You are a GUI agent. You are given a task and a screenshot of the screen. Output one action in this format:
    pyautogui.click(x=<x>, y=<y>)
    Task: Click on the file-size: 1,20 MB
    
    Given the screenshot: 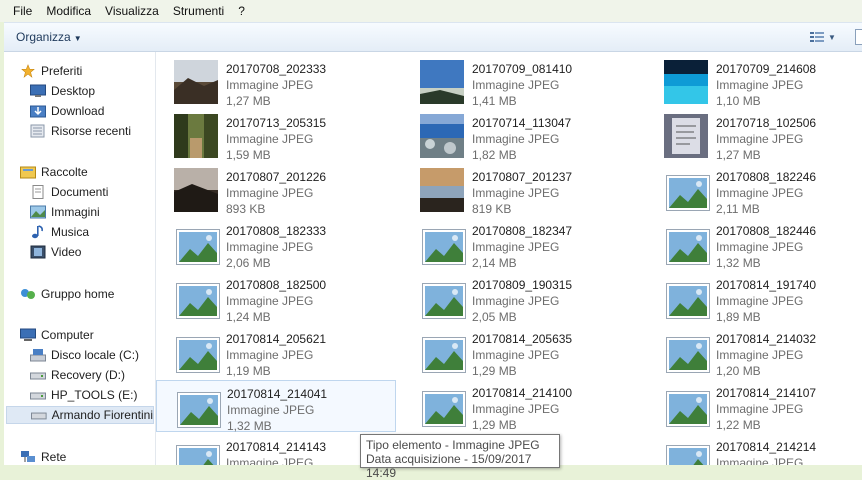 What is the action you would take?
    pyautogui.click(x=738, y=371)
    